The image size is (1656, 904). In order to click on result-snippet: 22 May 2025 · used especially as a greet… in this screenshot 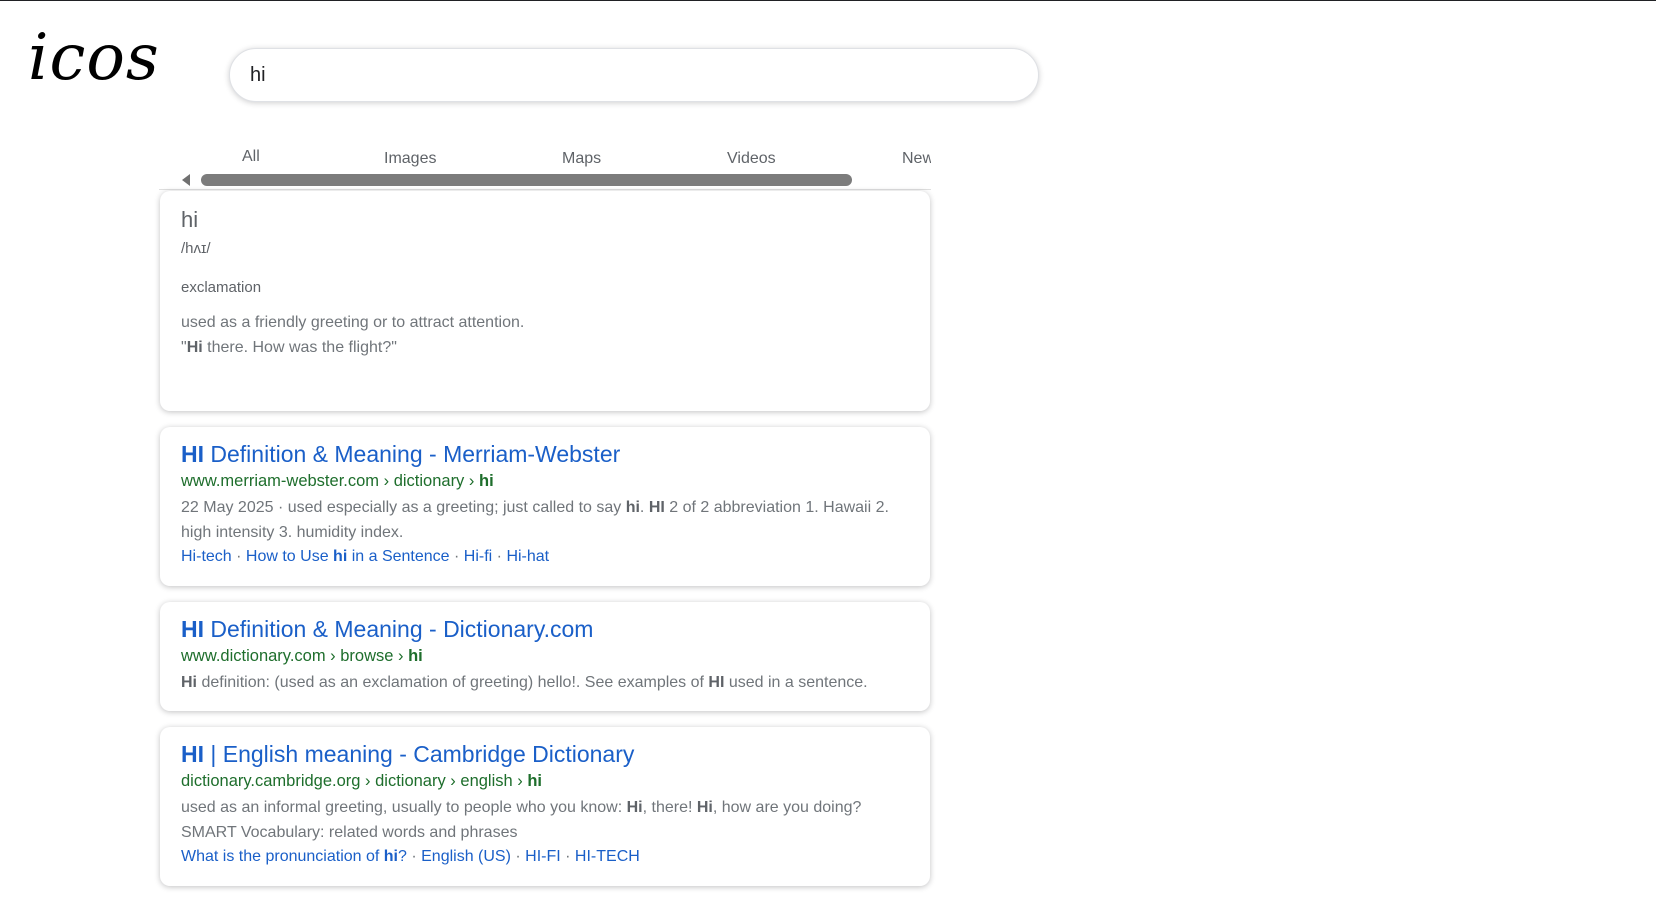, I will do `click(535, 520)`.